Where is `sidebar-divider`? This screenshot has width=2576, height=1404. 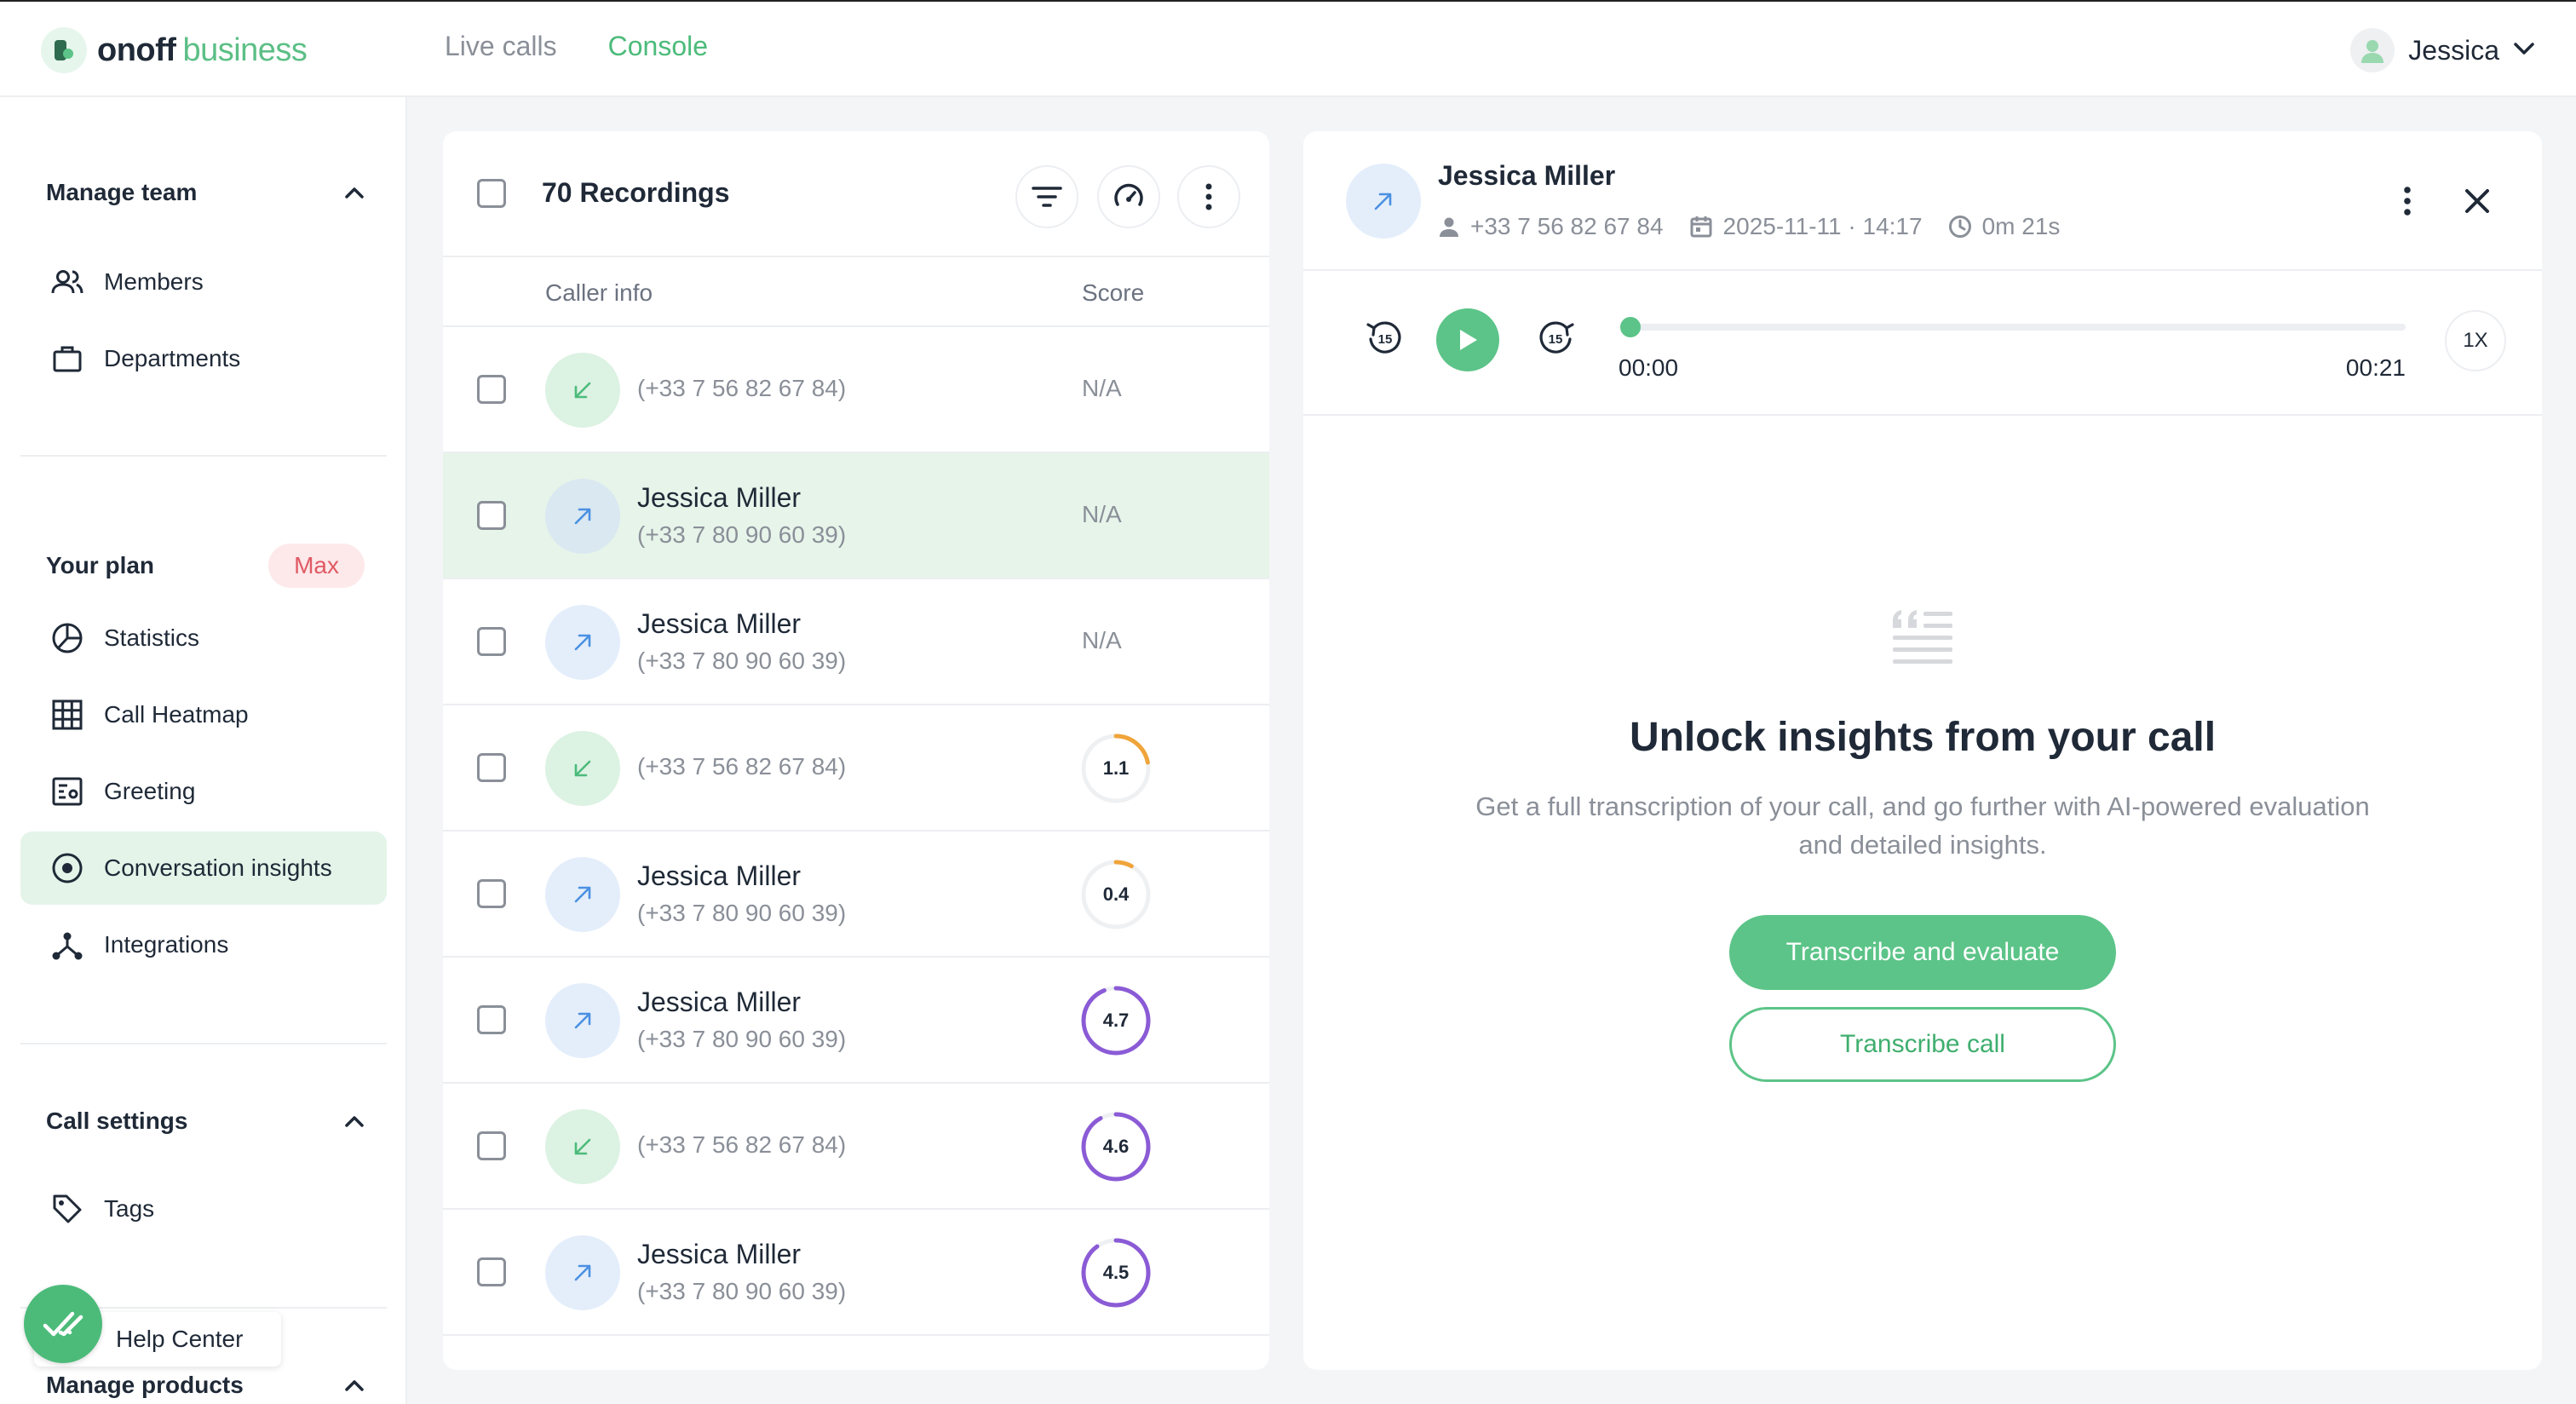
sidebar-divider is located at coordinates (204, 456).